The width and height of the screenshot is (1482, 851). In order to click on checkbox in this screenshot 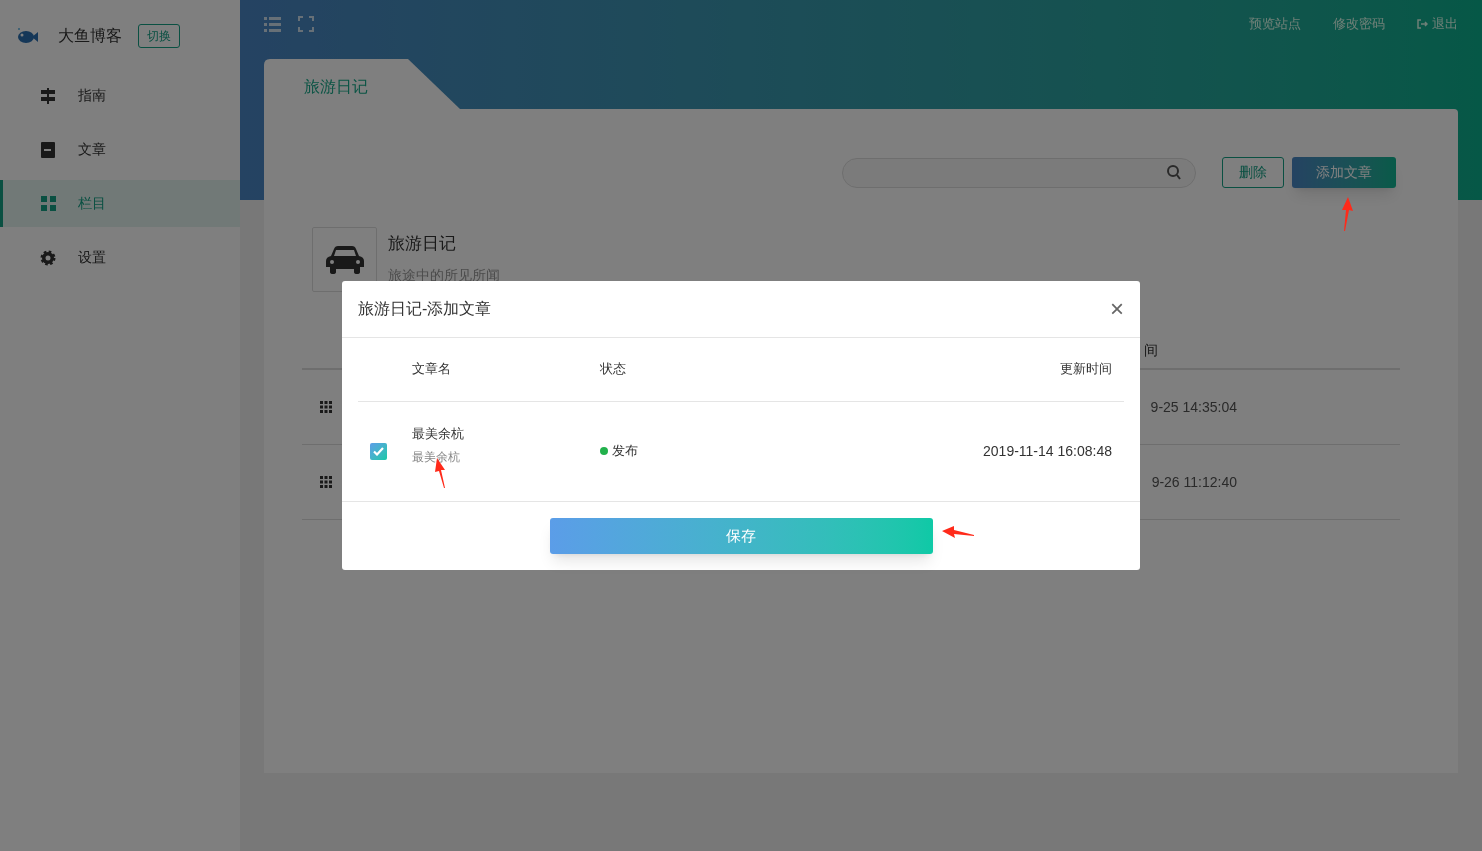, I will do `click(378, 451)`.